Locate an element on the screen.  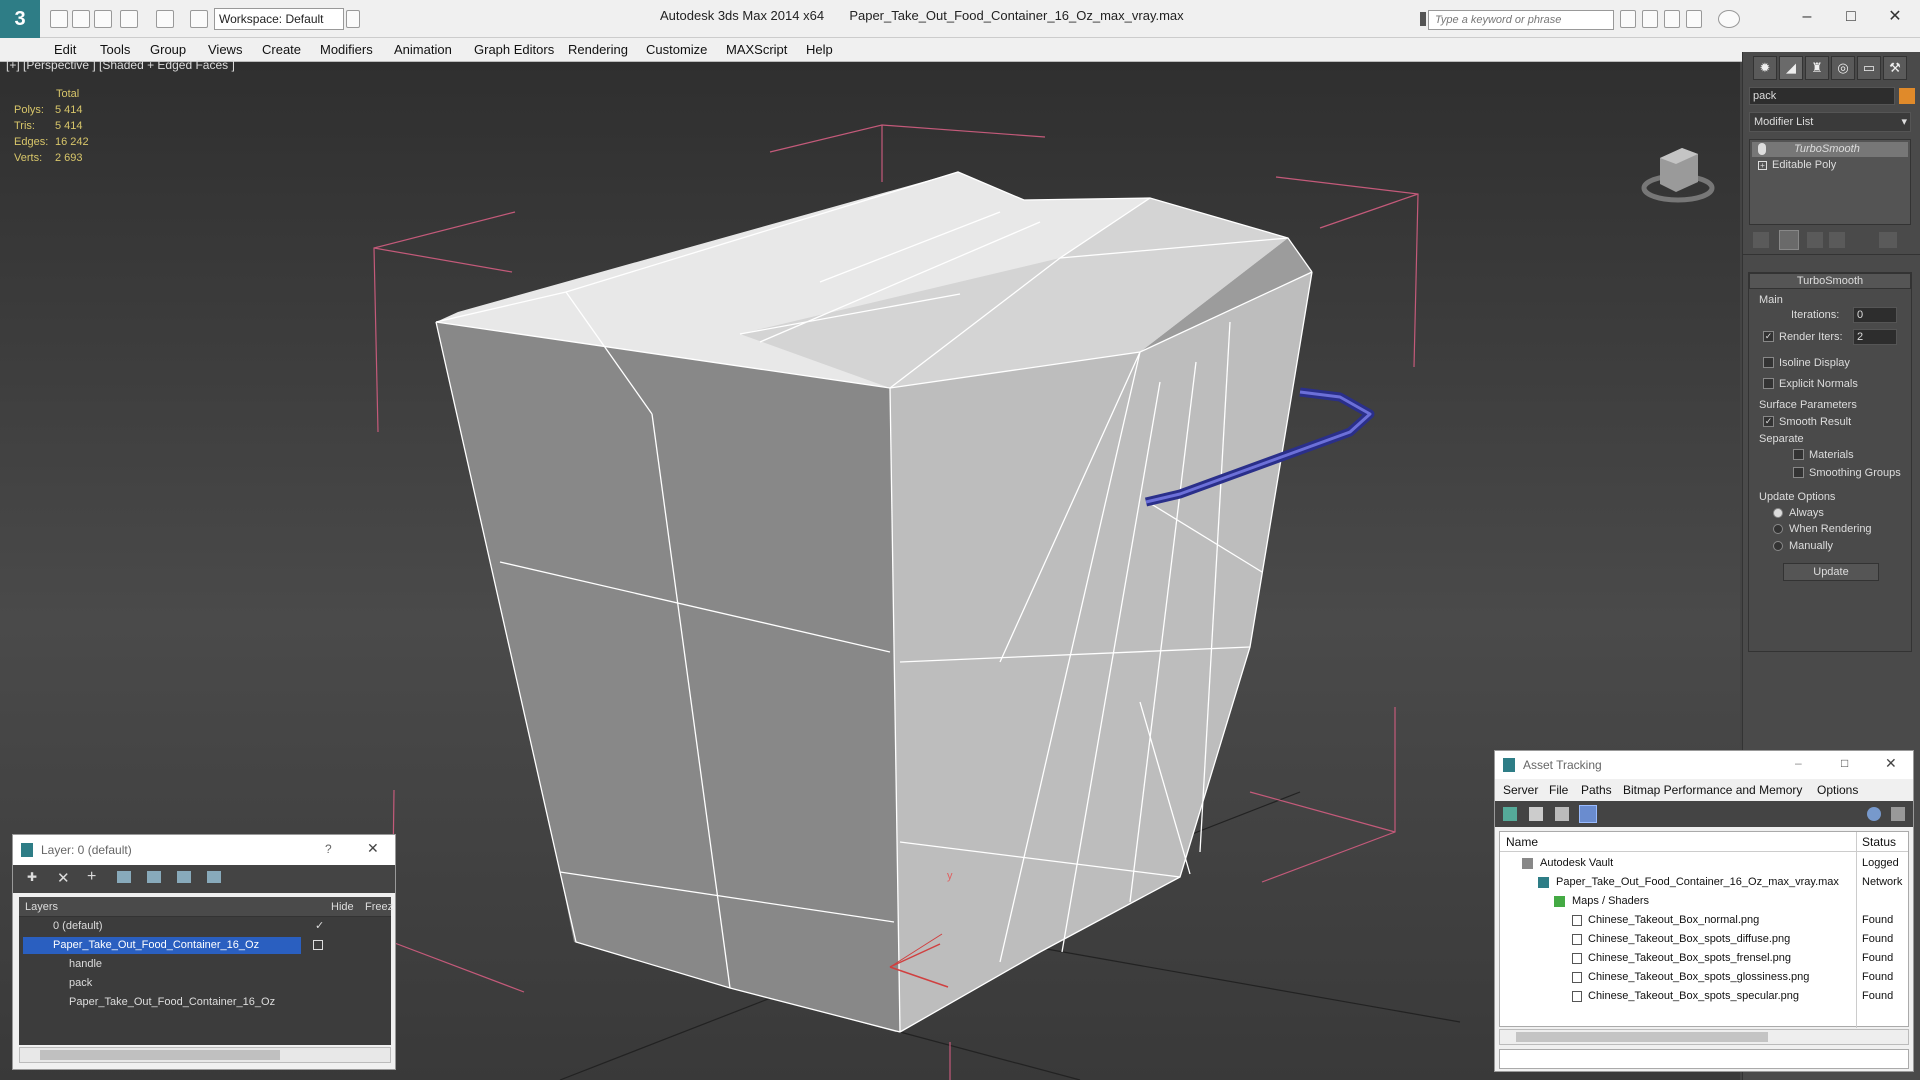
name-column-header: Name is located at coordinates (1522, 842).